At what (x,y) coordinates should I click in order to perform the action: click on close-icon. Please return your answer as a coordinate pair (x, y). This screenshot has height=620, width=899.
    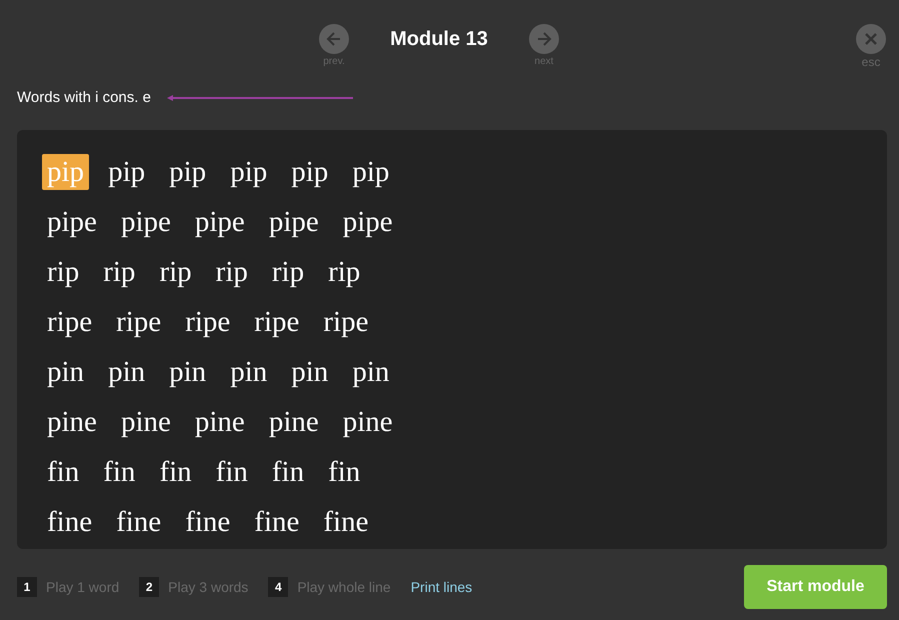
    Looking at the image, I should click on (871, 39).